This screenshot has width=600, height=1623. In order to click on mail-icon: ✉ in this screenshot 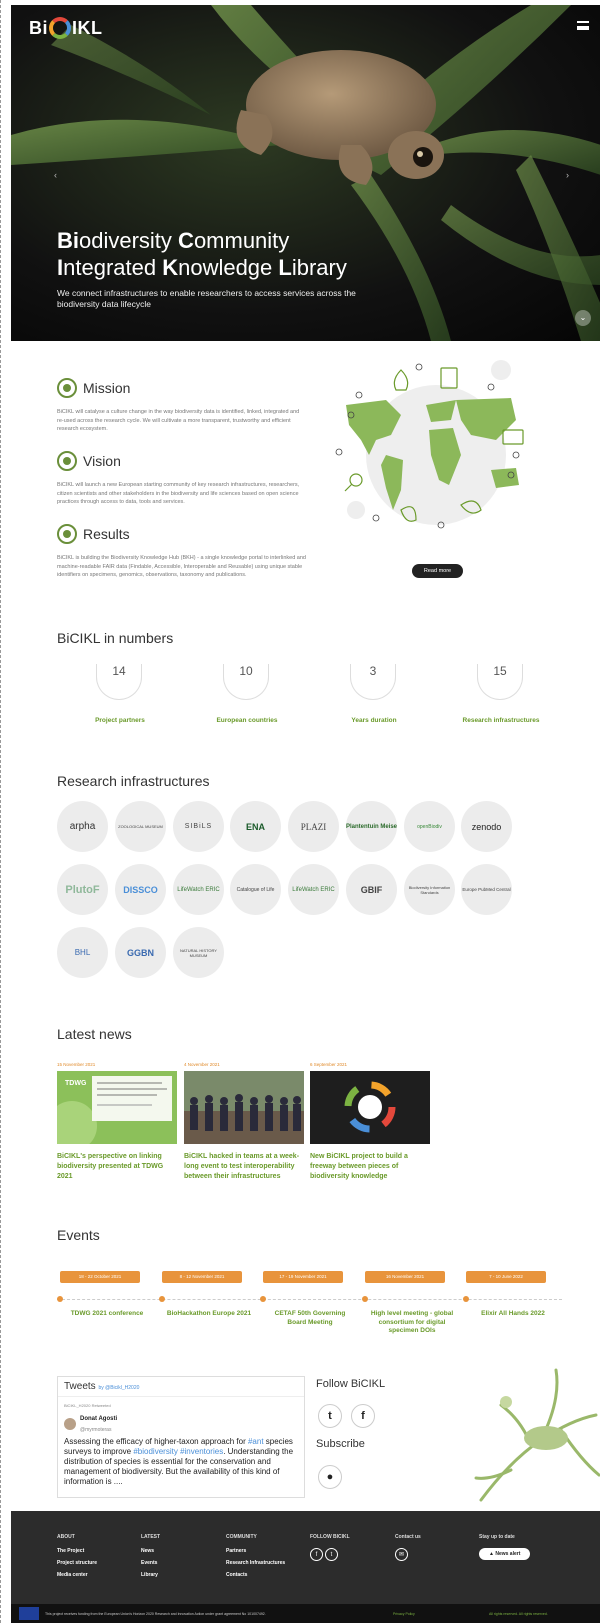, I will do `click(401, 1554)`.